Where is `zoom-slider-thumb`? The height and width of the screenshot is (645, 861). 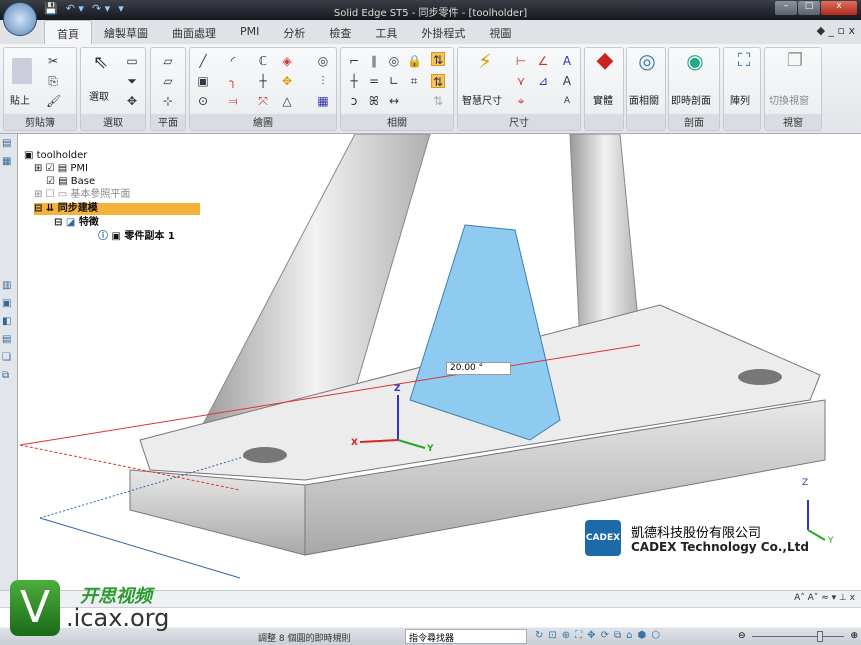
zoom-slider-thumb is located at coordinates (819, 636).